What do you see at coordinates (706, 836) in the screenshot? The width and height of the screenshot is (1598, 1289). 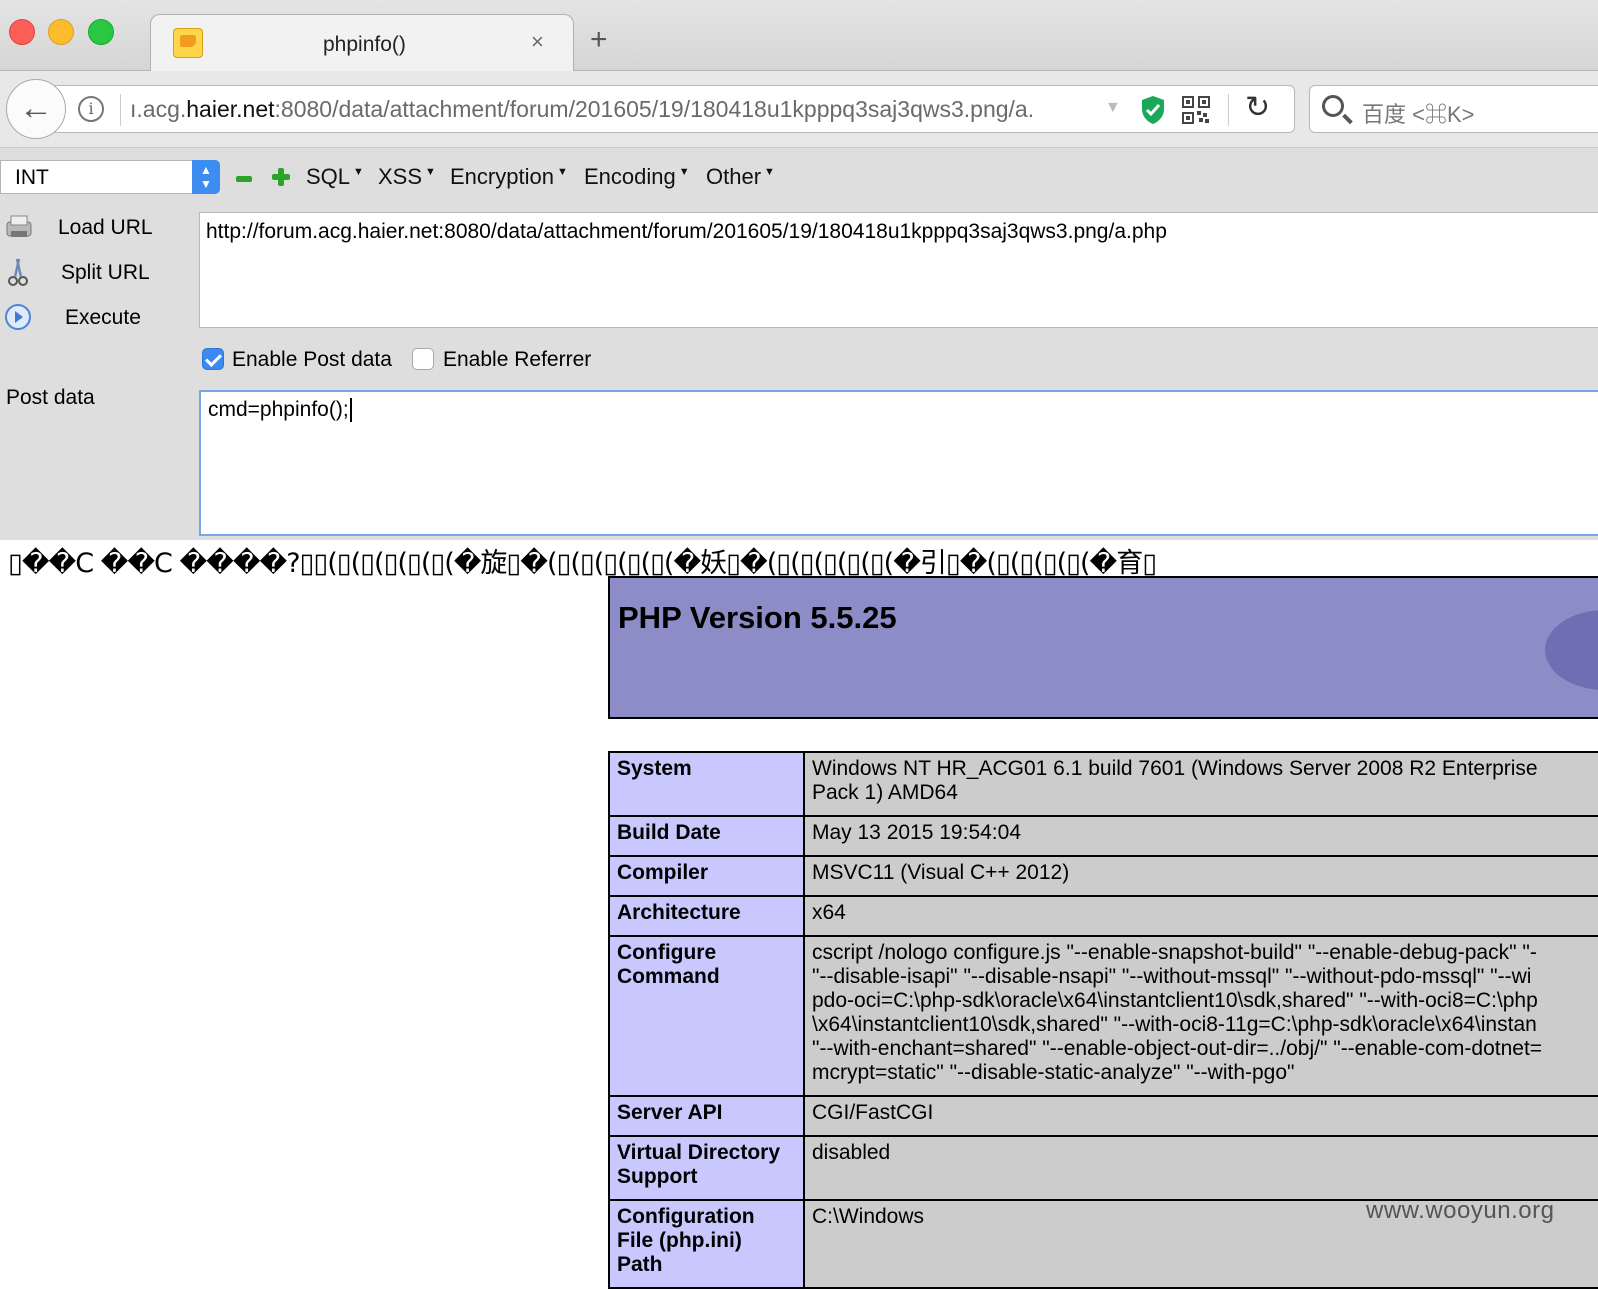 I see `row-key: Build Date` at bounding box center [706, 836].